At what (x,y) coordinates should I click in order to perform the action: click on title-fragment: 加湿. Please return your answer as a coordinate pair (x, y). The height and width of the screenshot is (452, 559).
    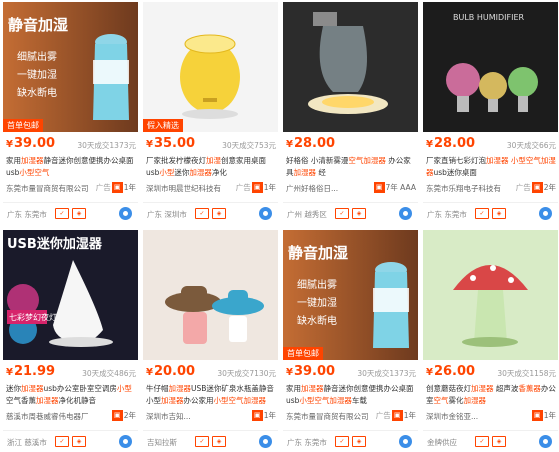
    Looking at the image, I should click on (213, 160).